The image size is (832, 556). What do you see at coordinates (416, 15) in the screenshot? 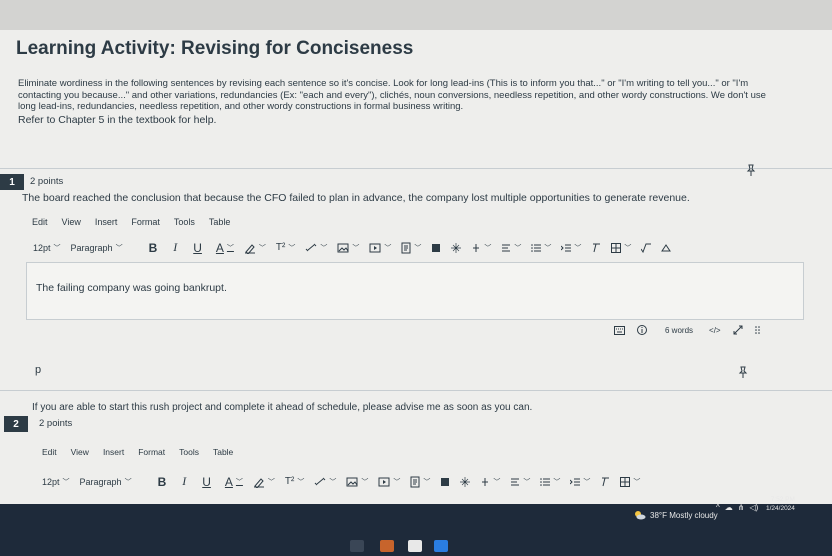
I see `browser-top-strip` at bounding box center [416, 15].